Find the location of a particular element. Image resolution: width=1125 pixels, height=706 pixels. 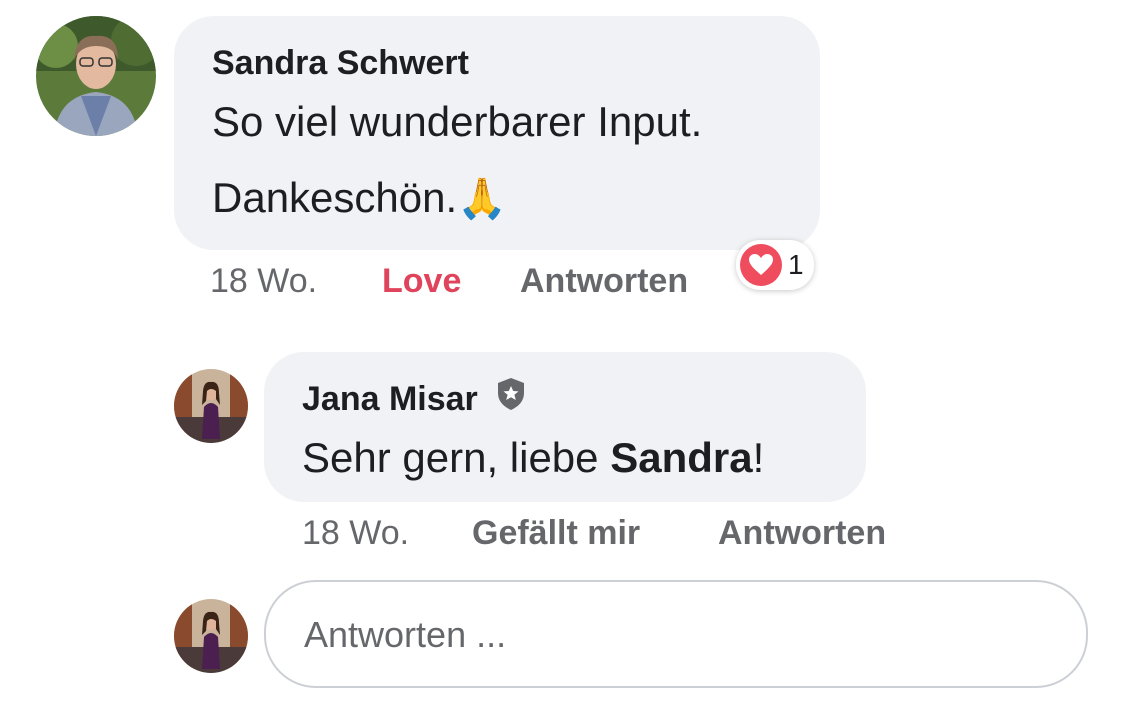

reaction-count: 1 is located at coordinates (796, 264).